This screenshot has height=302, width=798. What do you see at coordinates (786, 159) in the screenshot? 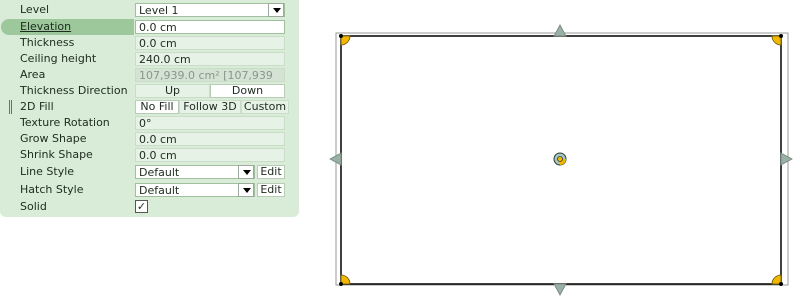
I see `edge-handle-right` at bounding box center [786, 159].